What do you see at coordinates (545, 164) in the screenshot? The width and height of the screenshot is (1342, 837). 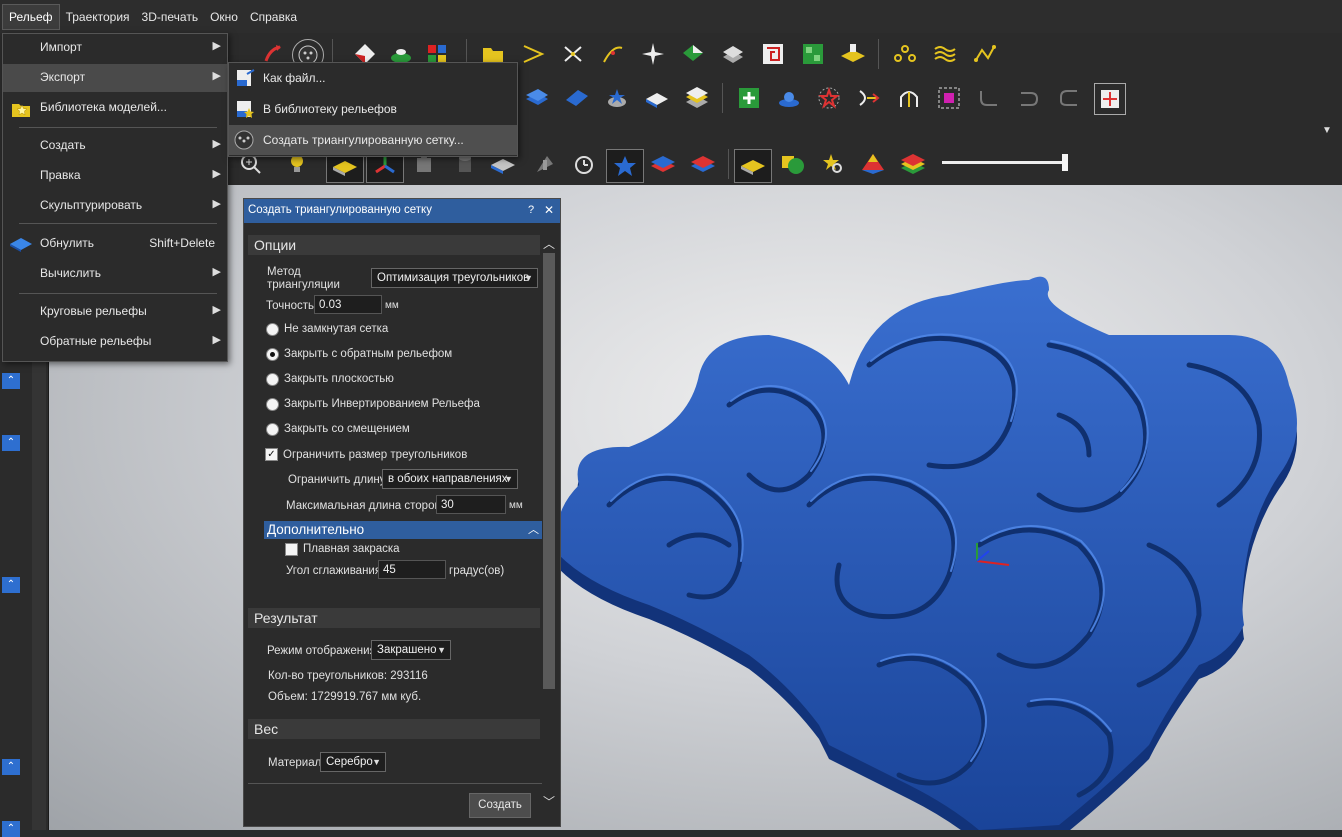 I see `machine-icon` at bounding box center [545, 164].